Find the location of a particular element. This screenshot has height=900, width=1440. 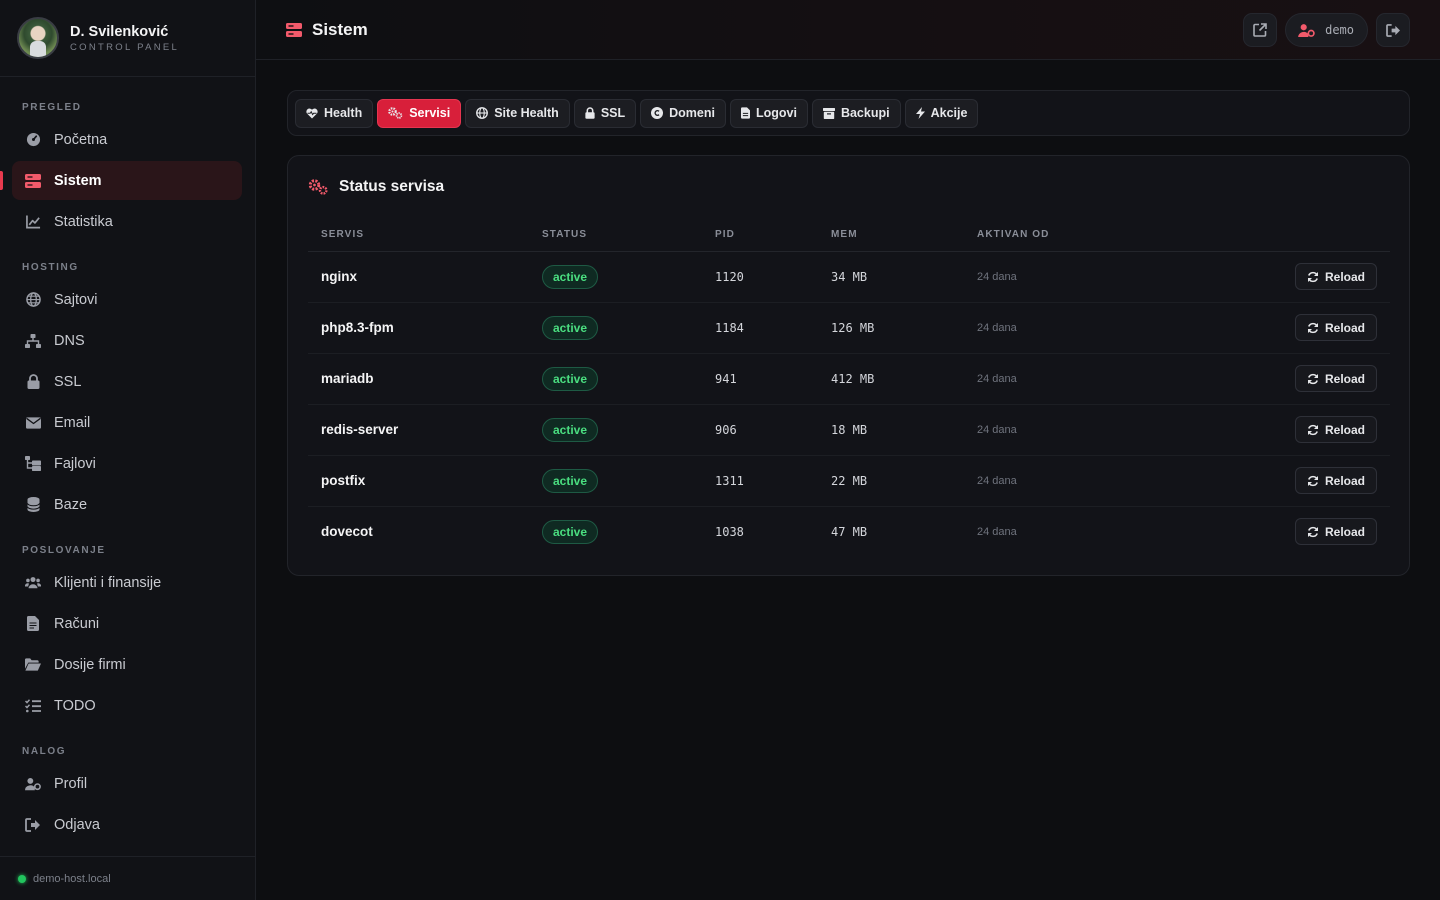

tab-logovi: Logovi is located at coordinates (768, 113).